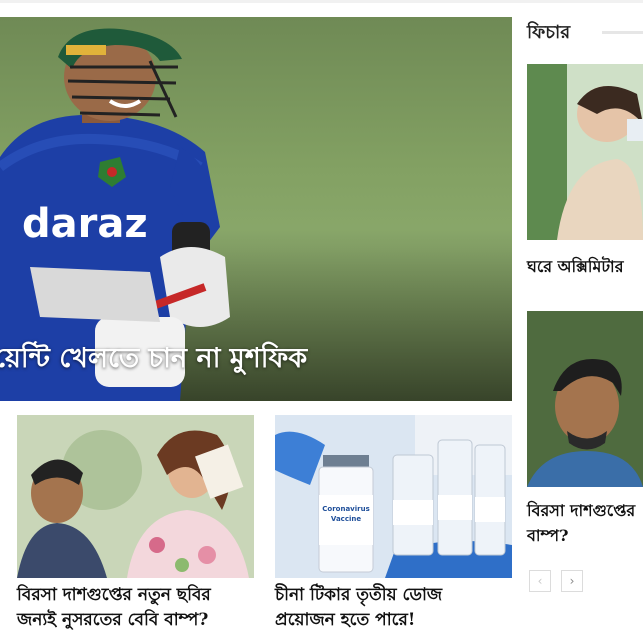 The height and width of the screenshot is (643, 643). I want to click on chevron-left-icon: ‹, so click(540, 581).